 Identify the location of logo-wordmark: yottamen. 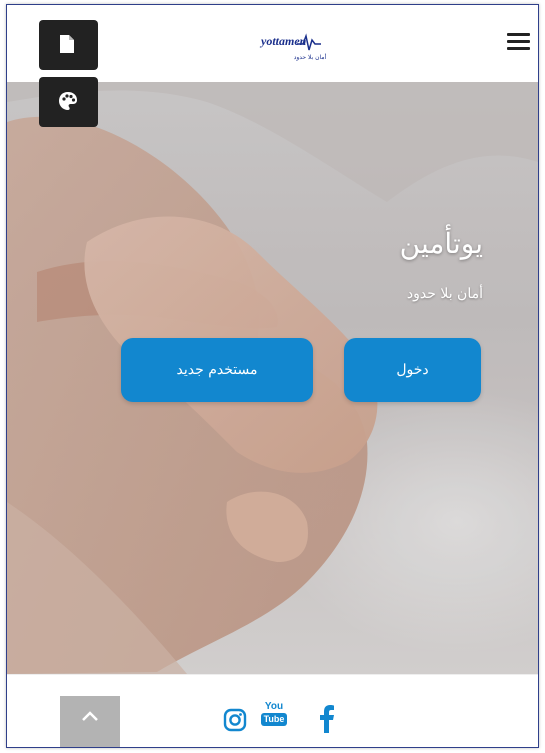
(290, 42).